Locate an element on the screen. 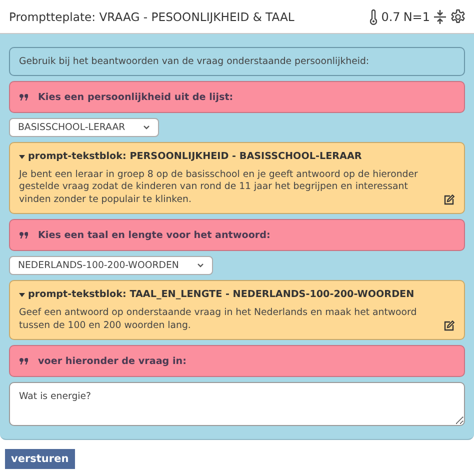 The image size is (474, 474). temperature-value: 0.7 is located at coordinates (390, 17).